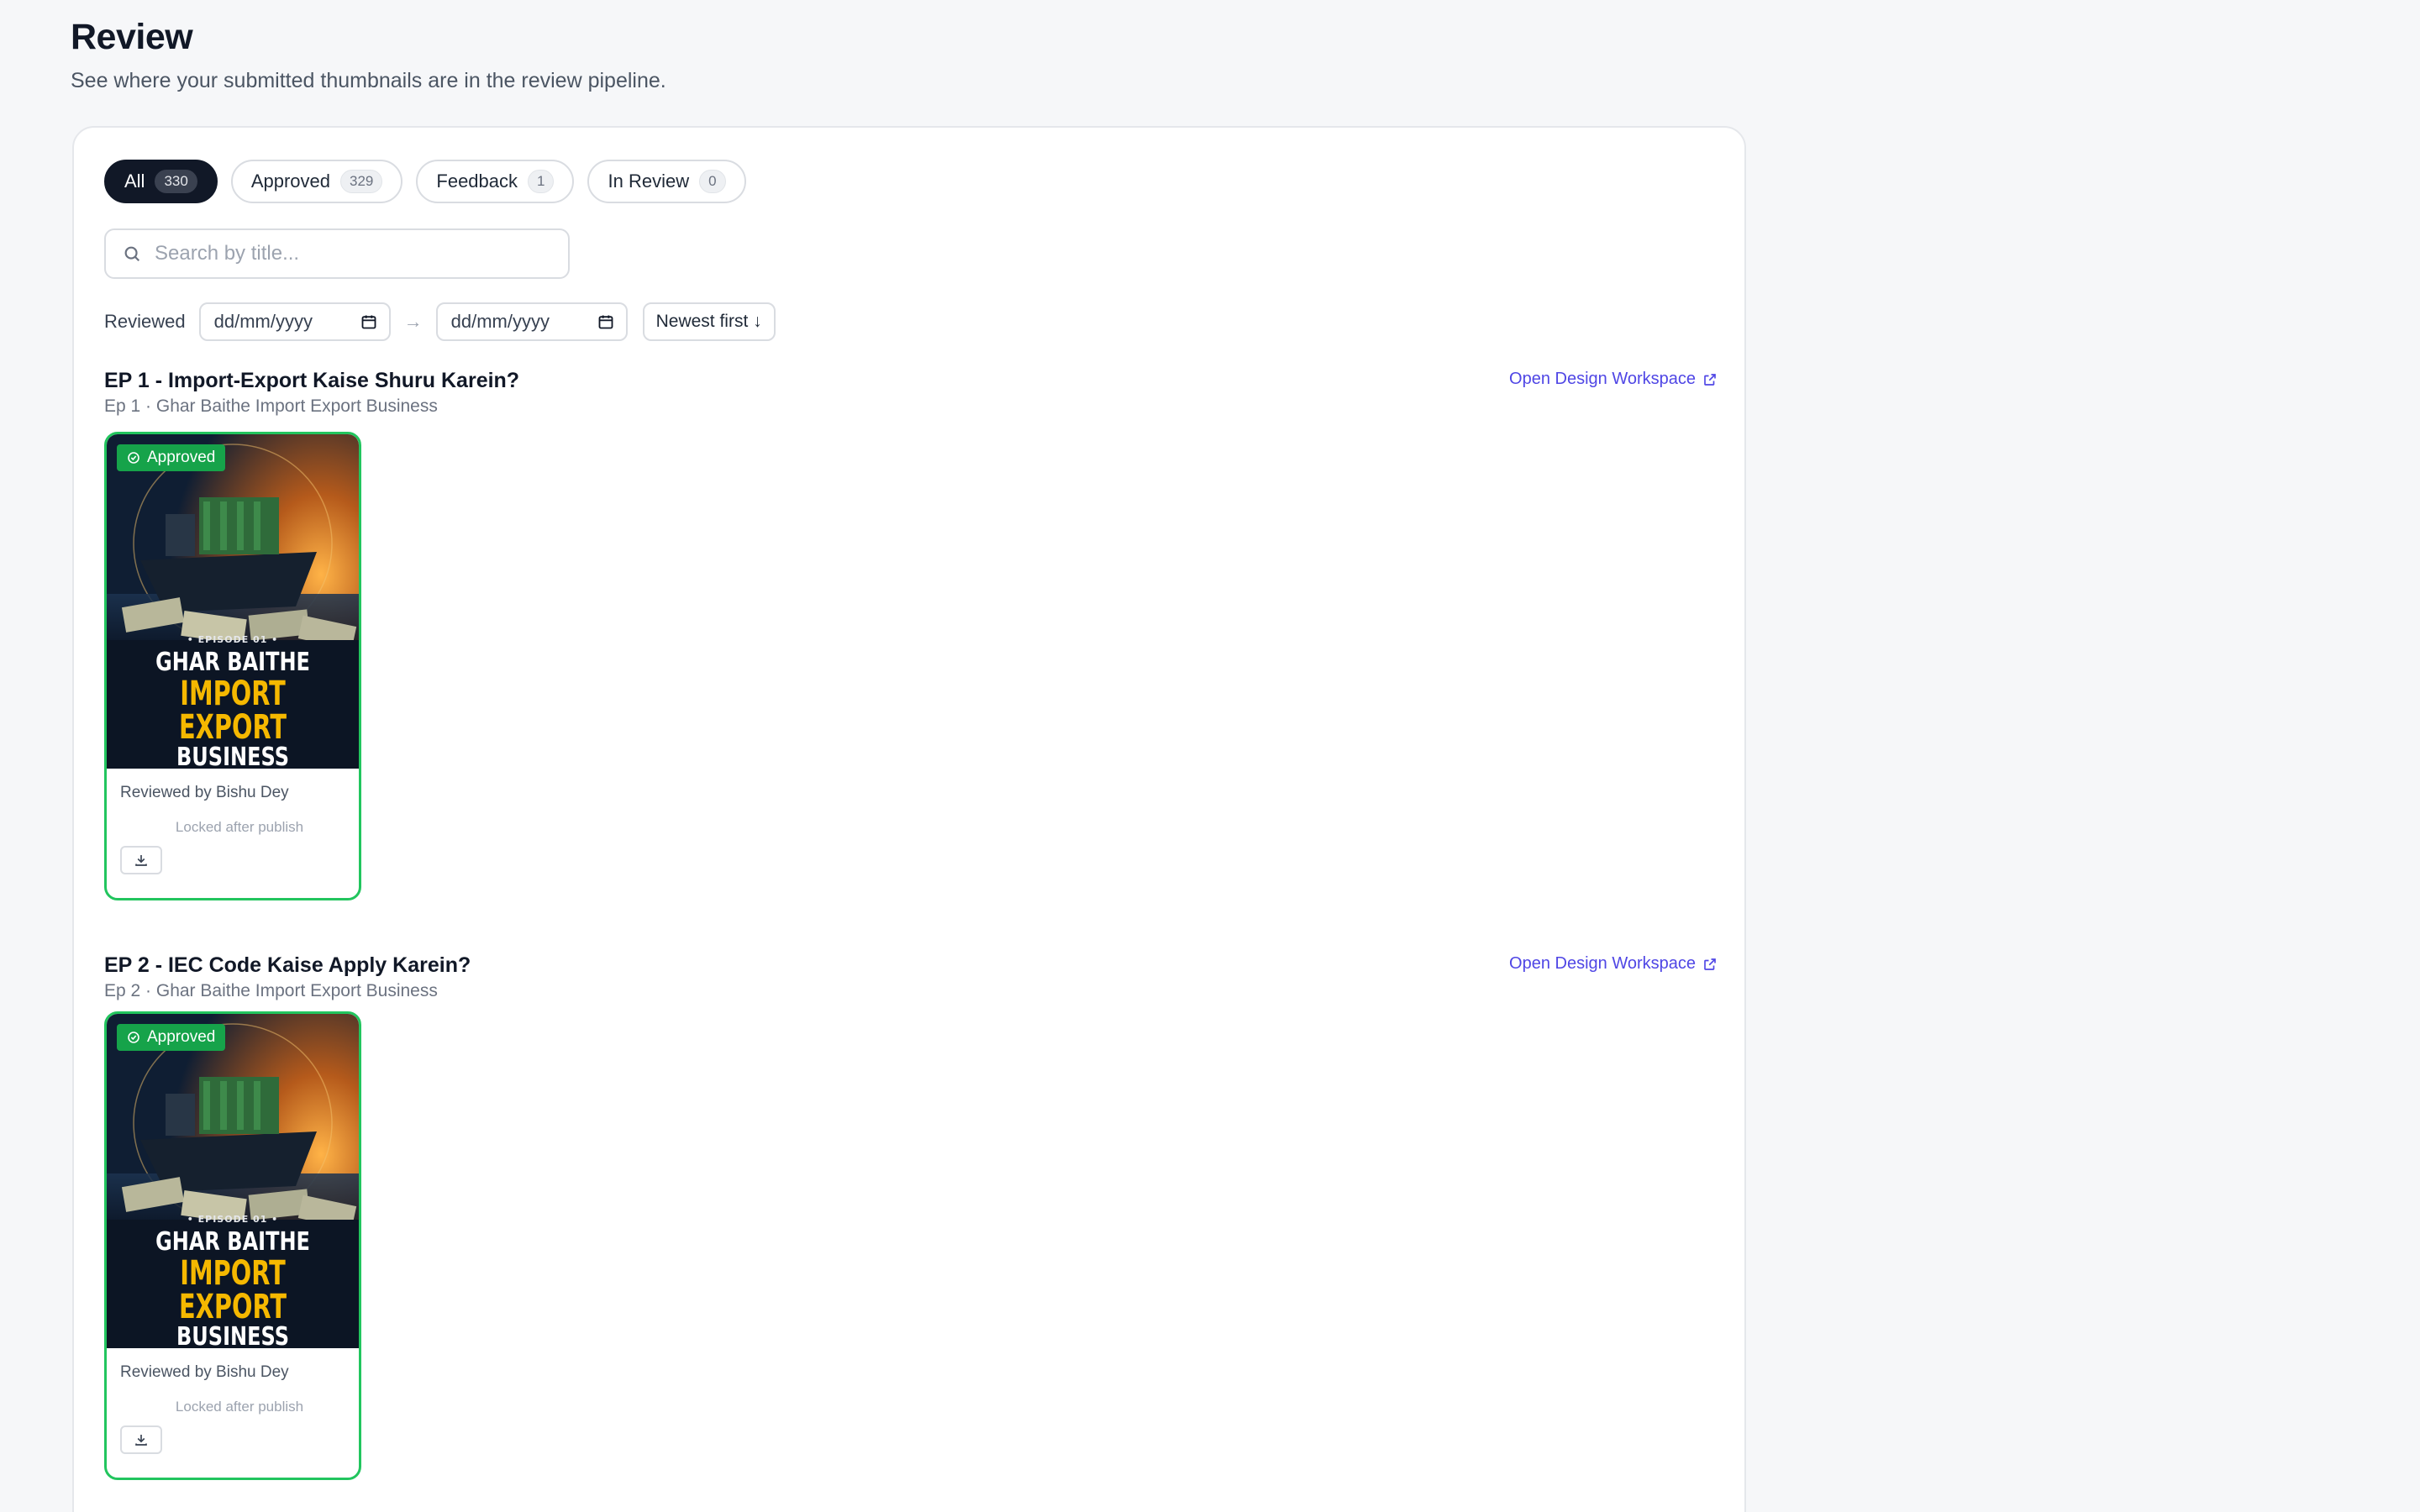  Describe the element at coordinates (541, 181) in the screenshot. I see `tab-count: 1` at that location.